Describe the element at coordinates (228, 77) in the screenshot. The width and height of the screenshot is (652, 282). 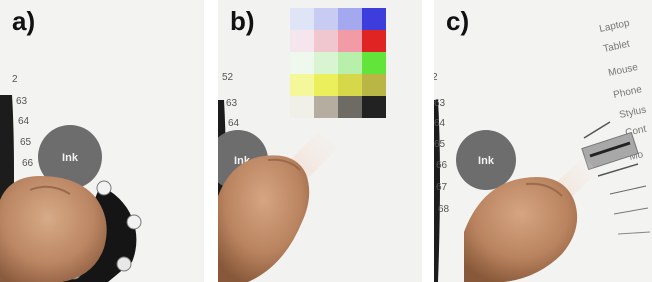
I see `margin-number: 52` at that location.